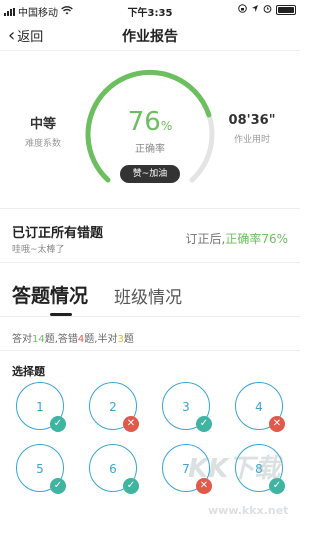 Image resolution: width=320 pixels, height=533 pixels. I want to click on correct-count: 14, so click(38, 339).